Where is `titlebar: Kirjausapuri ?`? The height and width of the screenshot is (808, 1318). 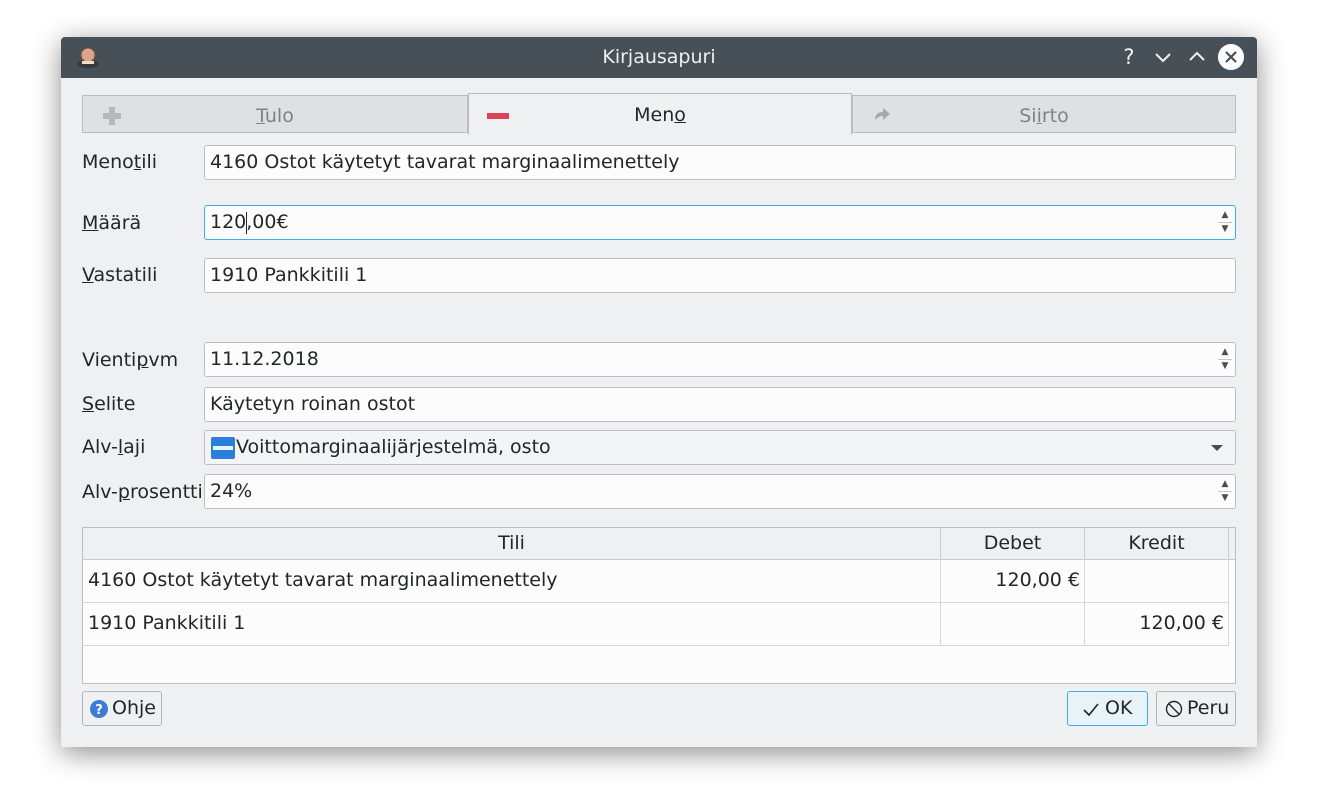 titlebar: Kirjausapuri ? is located at coordinates (659, 57).